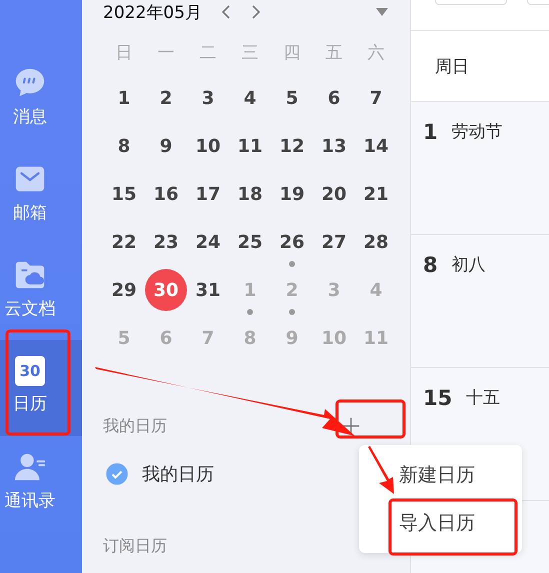 The image size is (549, 573). I want to click on day-number: 6, so click(334, 98).